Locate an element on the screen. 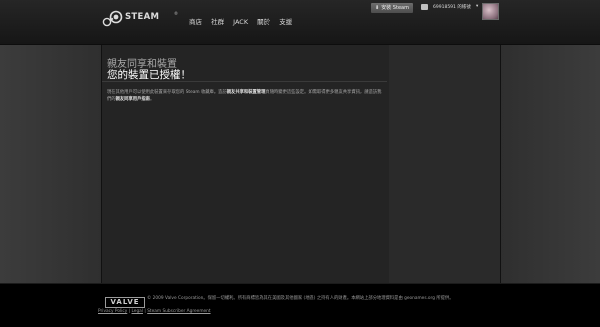  steam-logo: STEAM ® is located at coordinates (141, 19).